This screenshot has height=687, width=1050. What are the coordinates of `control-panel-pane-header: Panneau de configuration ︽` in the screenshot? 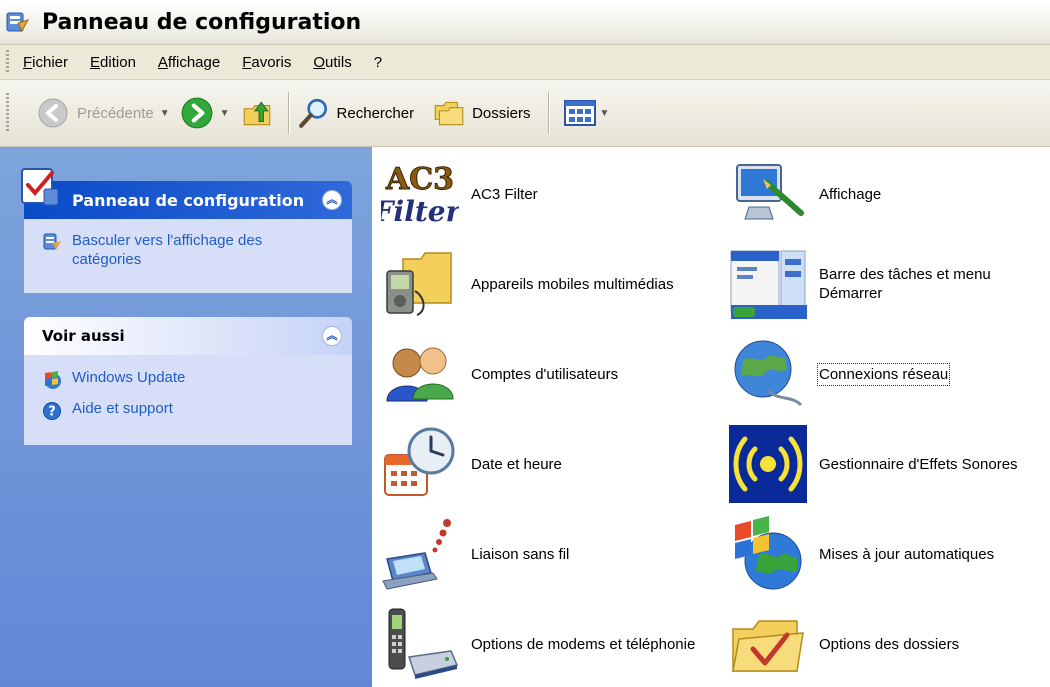 It's located at (186, 193).